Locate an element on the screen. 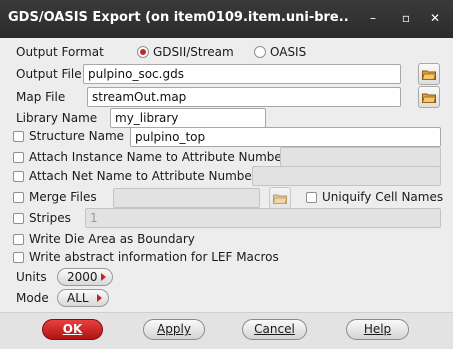 This screenshot has height=349, width=453. mode-value: ALL is located at coordinates (78, 298).